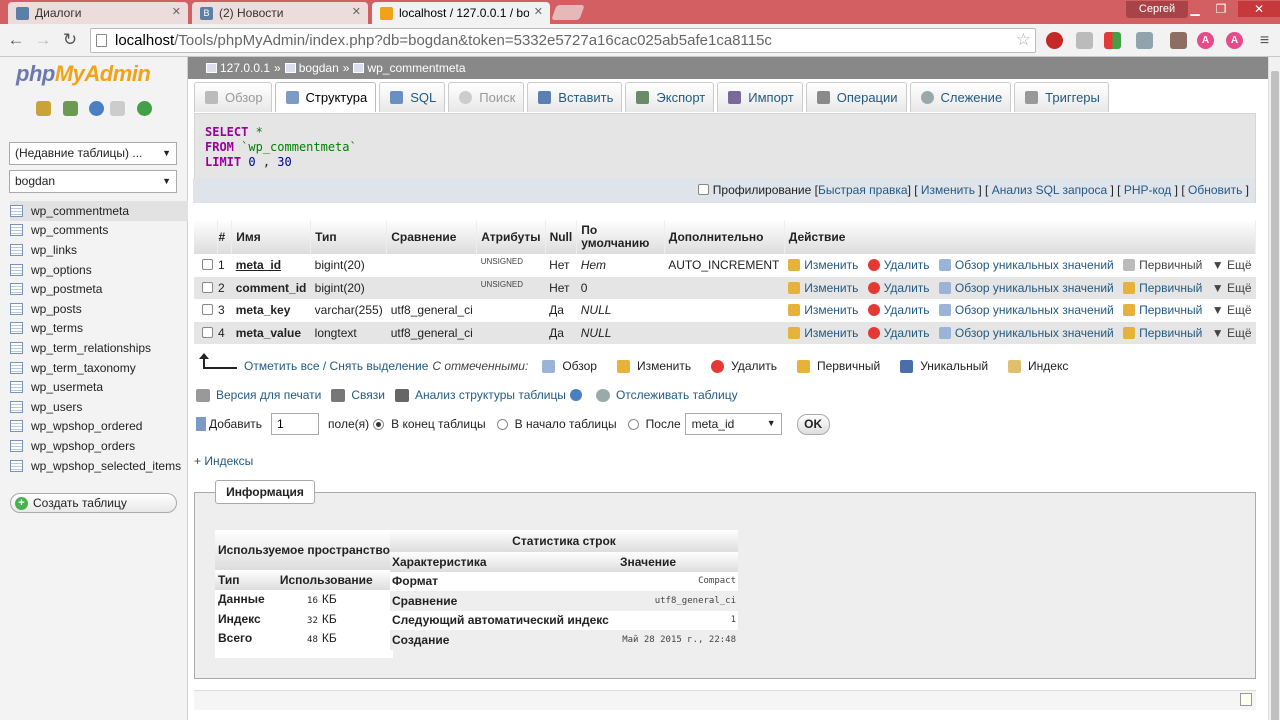 The width and height of the screenshot is (1280, 720). What do you see at coordinates (1023, 40) in the screenshot?
I see `bookmark-star-icon: ☆` at bounding box center [1023, 40].